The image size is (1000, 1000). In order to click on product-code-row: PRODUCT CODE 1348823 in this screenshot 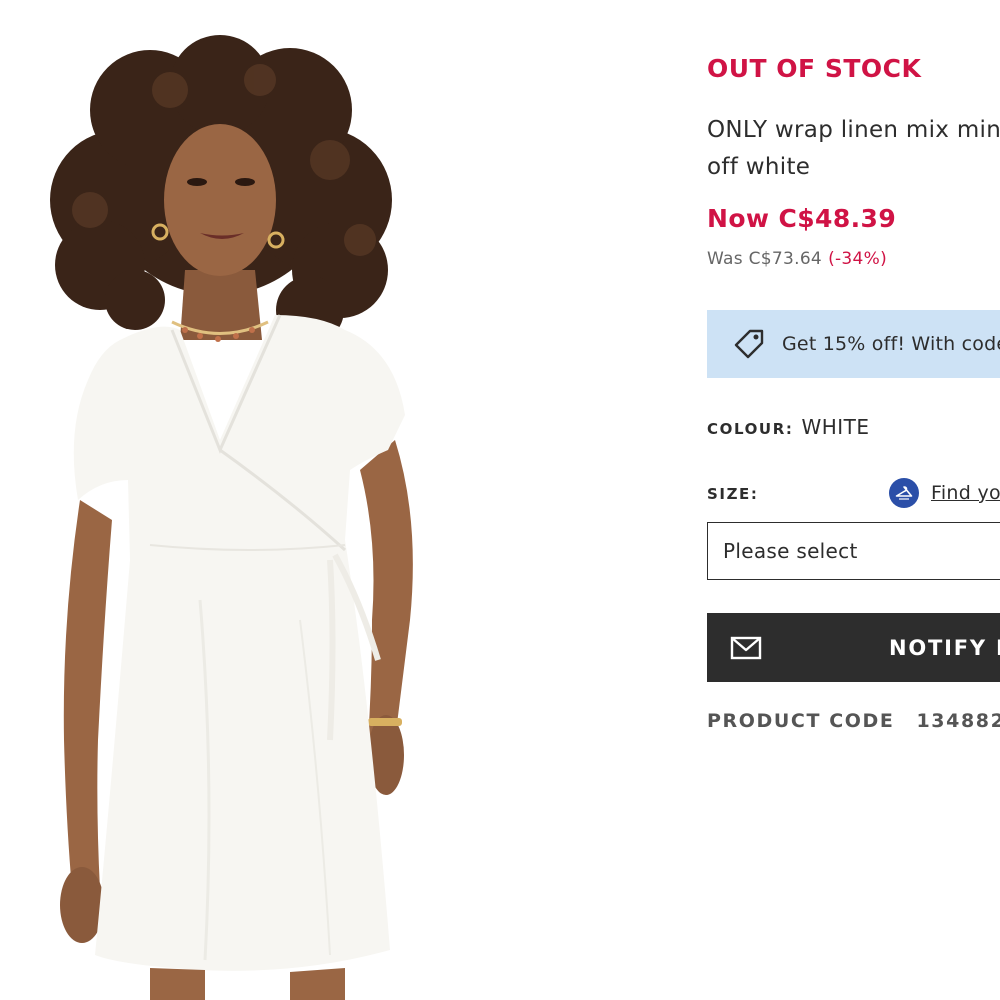, I will do `click(853, 721)`.